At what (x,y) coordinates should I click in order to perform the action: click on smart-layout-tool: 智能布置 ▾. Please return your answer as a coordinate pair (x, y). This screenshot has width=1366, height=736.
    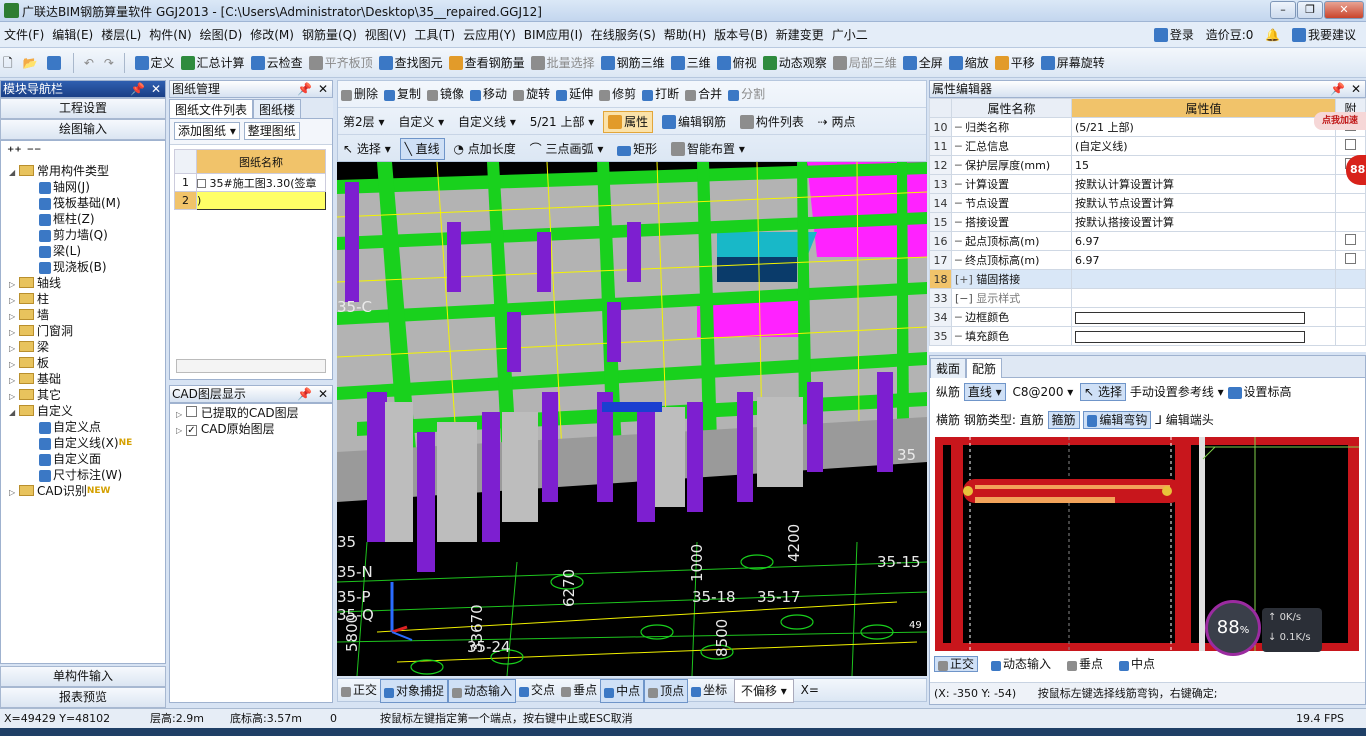
    Looking at the image, I should click on (708, 149).